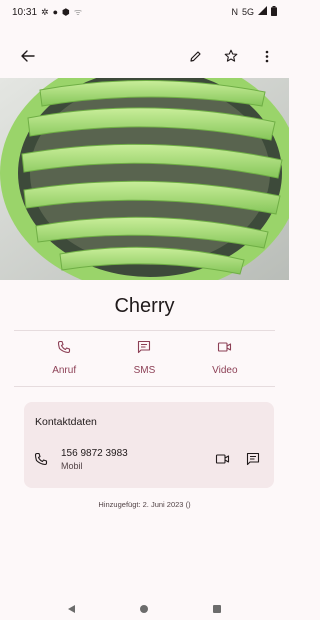 Image resolution: width=320 pixels, height=620 pixels. What do you see at coordinates (94, 453) in the screenshot?
I see `phone-number: 156 9872 3983` at bounding box center [94, 453].